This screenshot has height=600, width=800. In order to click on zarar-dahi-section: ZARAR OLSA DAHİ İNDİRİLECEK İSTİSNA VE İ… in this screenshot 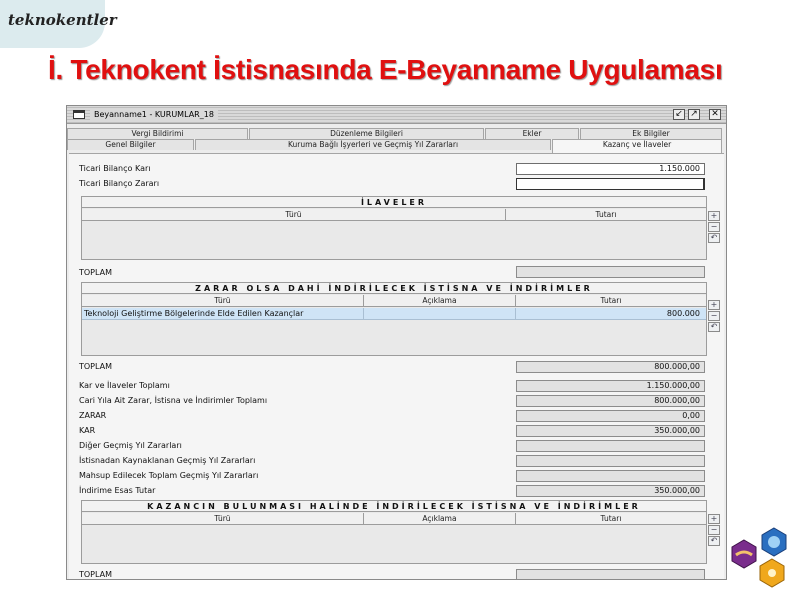, I will do `click(394, 319)`.